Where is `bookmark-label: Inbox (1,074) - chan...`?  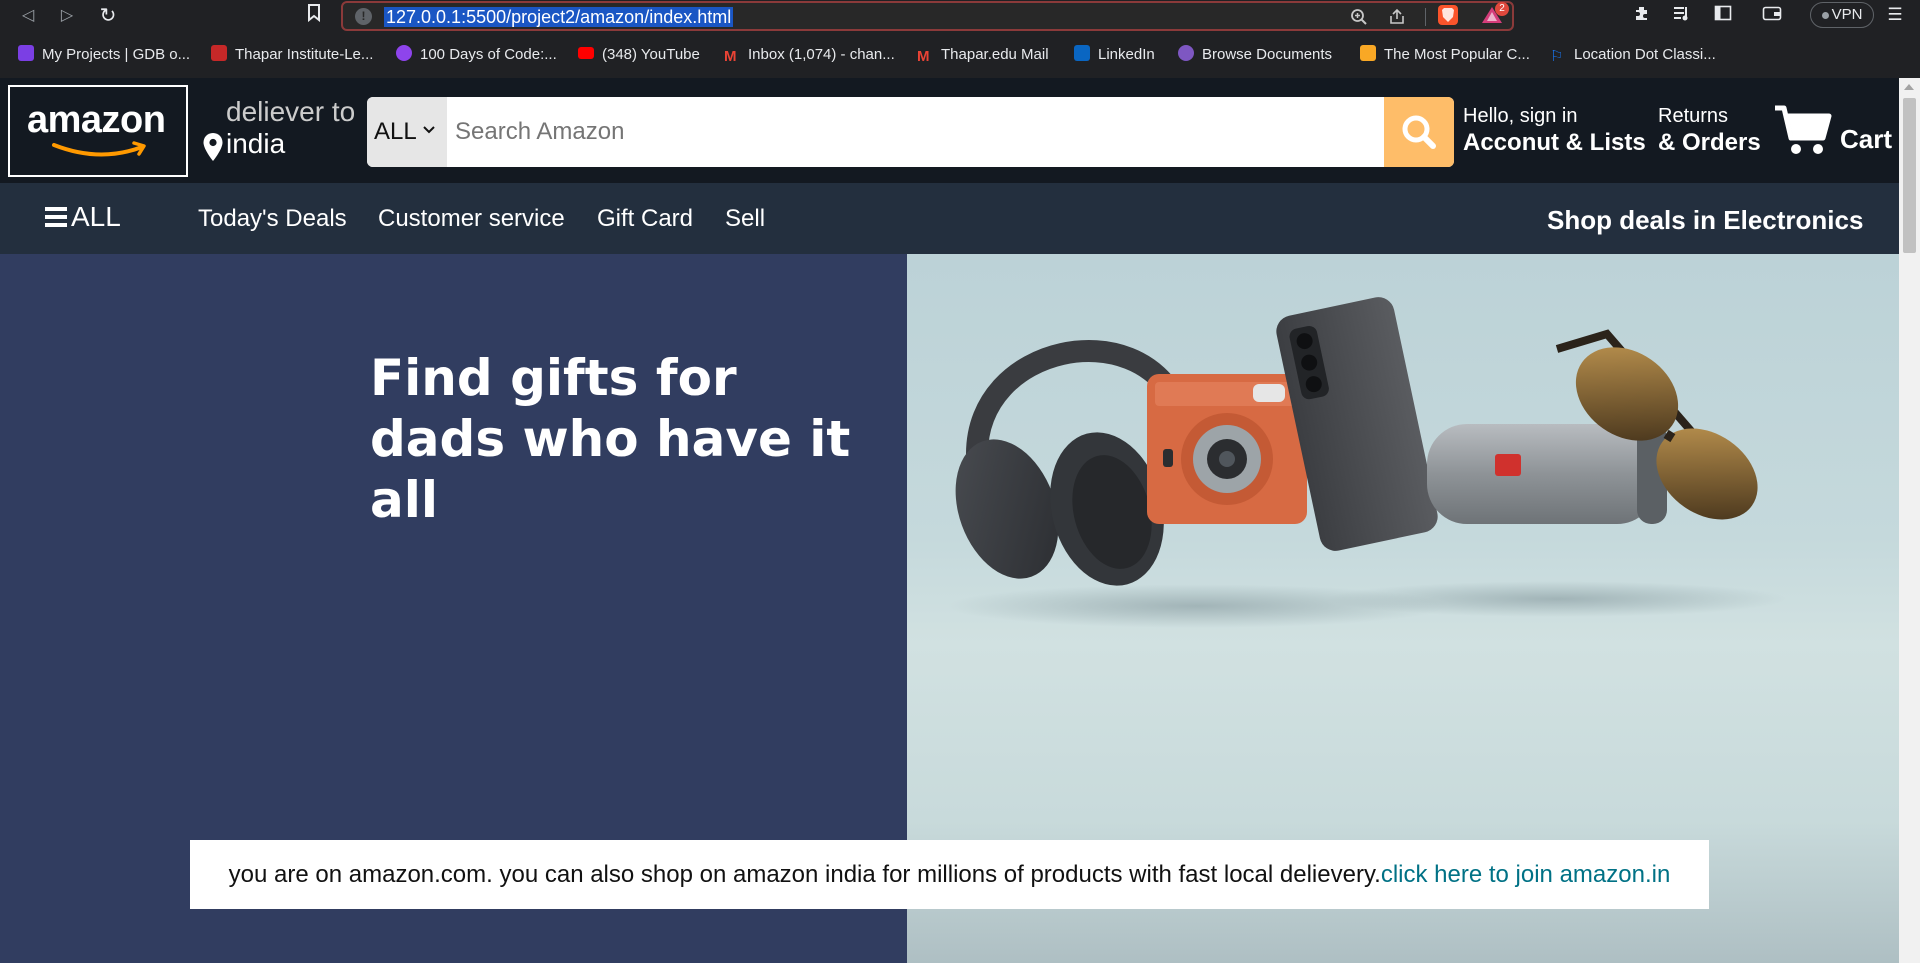
bookmark-label: Inbox (1,074) - chan... is located at coordinates (821, 54).